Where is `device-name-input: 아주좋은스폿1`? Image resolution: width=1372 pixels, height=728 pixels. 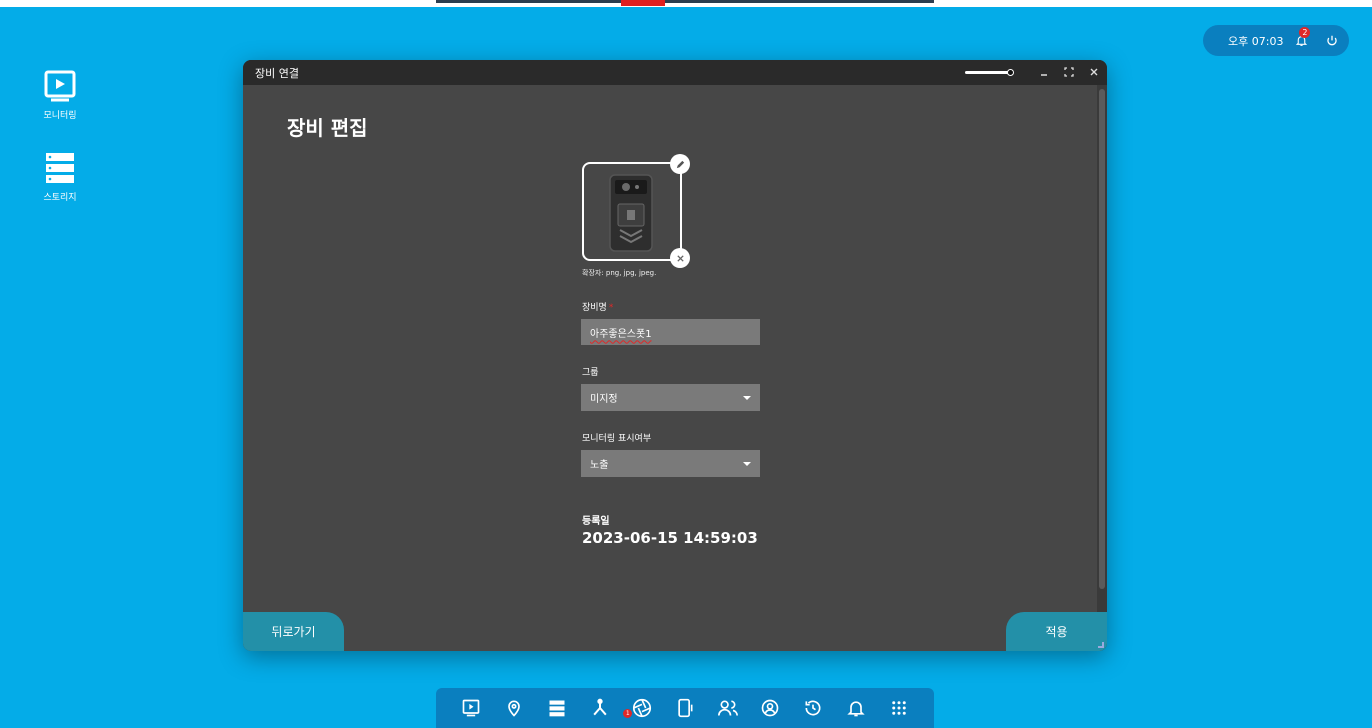
device-name-input: 아주좋은스폿1 is located at coordinates (670, 332).